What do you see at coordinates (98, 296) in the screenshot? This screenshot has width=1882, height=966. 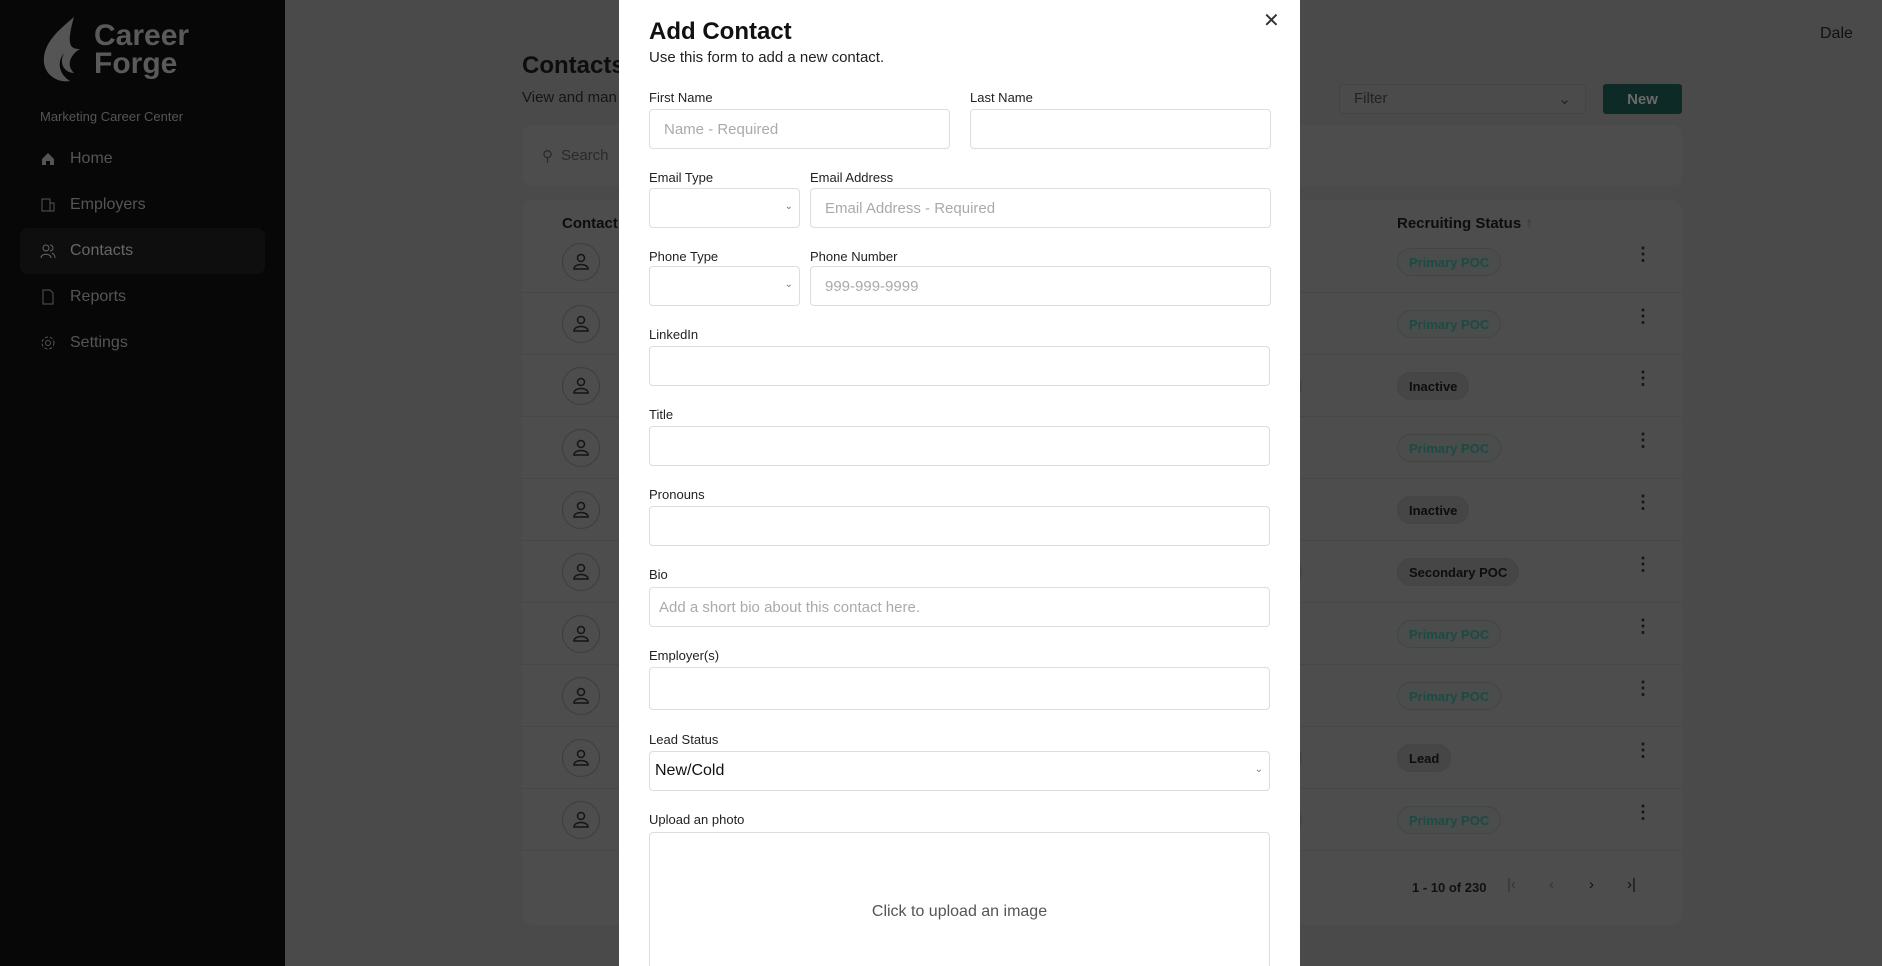 I see `sidebar-item-label: Reports` at bounding box center [98, 296].